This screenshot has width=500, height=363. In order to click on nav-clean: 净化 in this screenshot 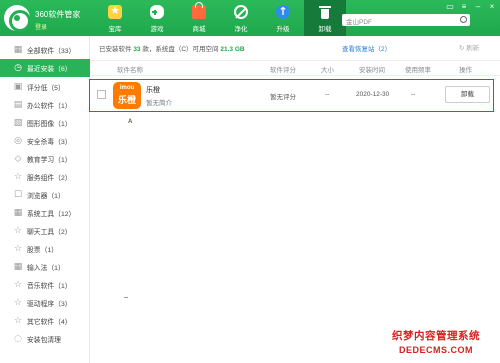, I will do `click(241, 18)`.